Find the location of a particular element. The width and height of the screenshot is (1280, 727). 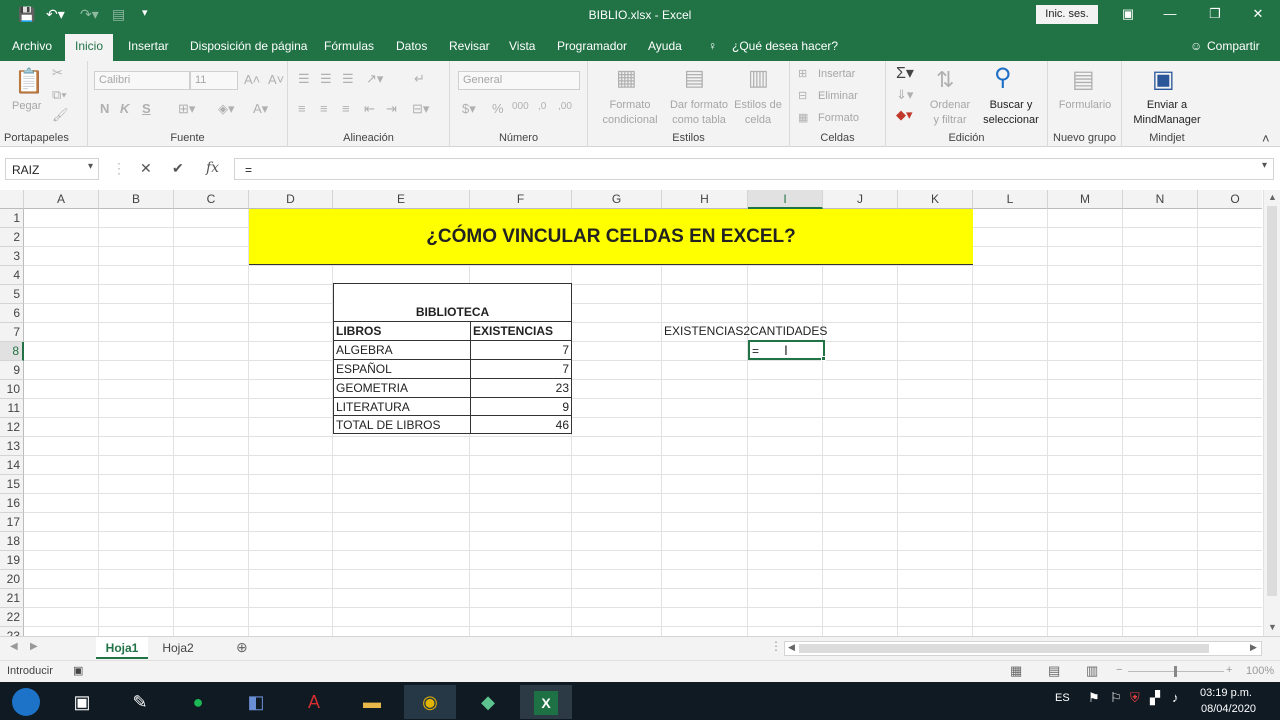

row-header: 19 is located at coordinates (12, 560).